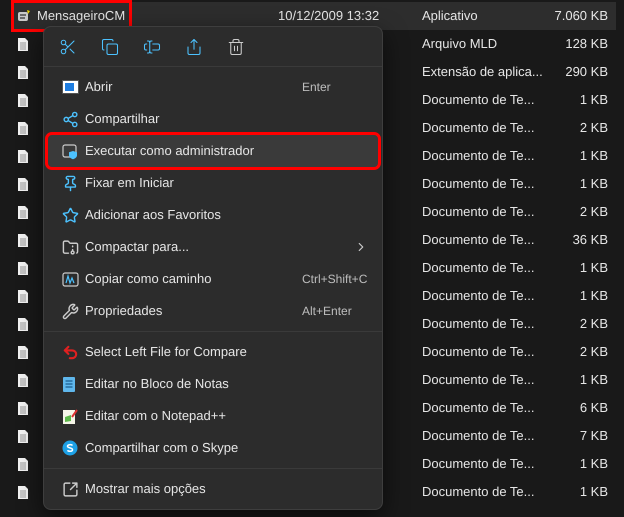 The width and height of the screenshot is (624, 517). I want to click on menu-label: Compartilhar, so click(122, 119).